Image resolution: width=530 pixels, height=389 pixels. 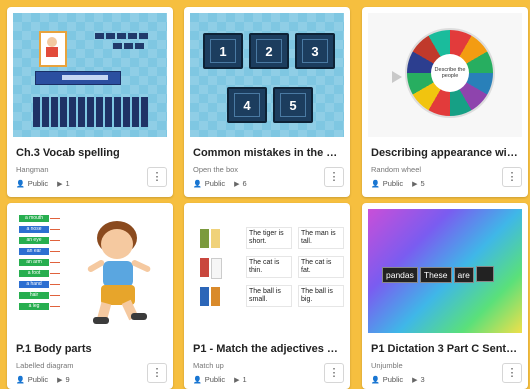 I want to click on card-meta: 👤 Public ▶ 5, so click(x=398, y=183).